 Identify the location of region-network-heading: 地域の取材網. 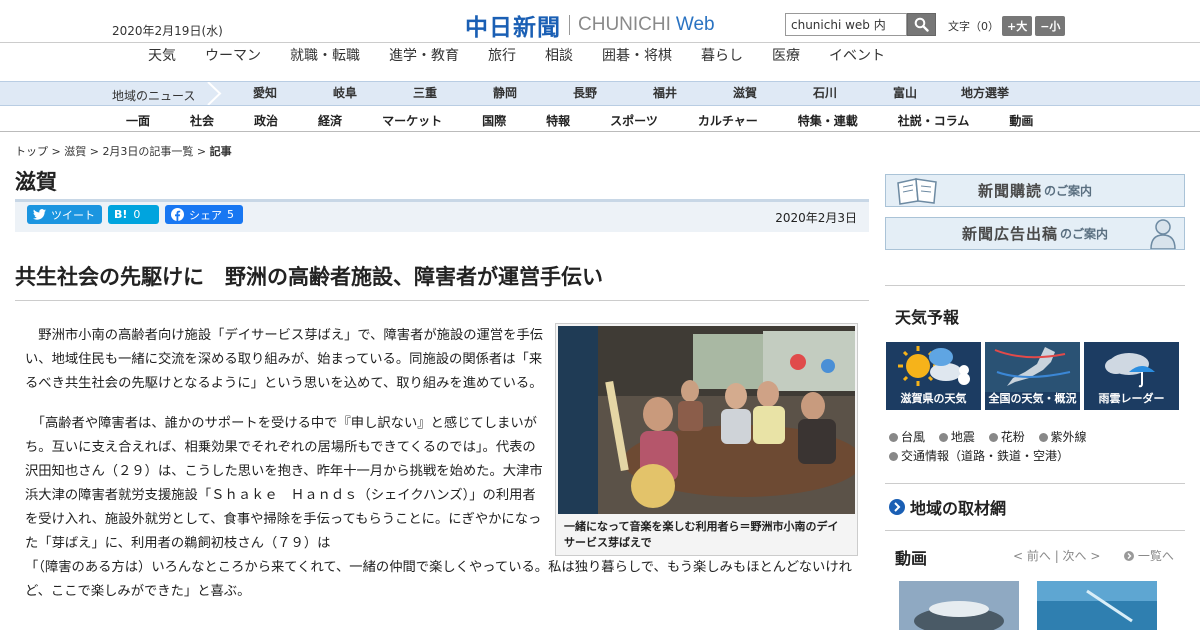
(1035, 507).